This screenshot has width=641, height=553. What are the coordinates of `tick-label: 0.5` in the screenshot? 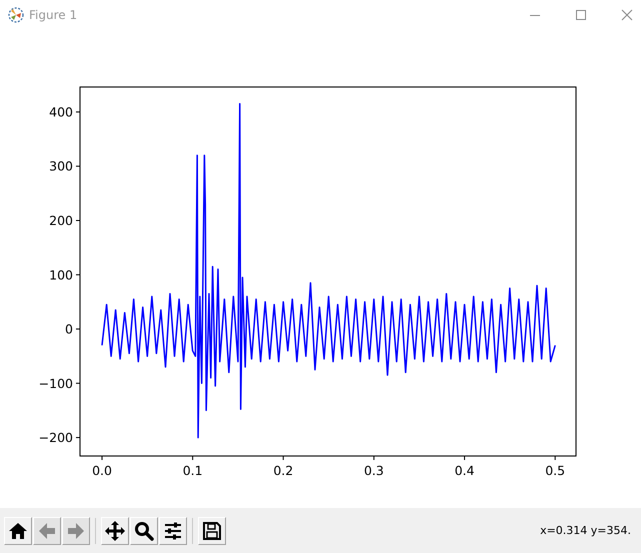 It's located at (555, 470).